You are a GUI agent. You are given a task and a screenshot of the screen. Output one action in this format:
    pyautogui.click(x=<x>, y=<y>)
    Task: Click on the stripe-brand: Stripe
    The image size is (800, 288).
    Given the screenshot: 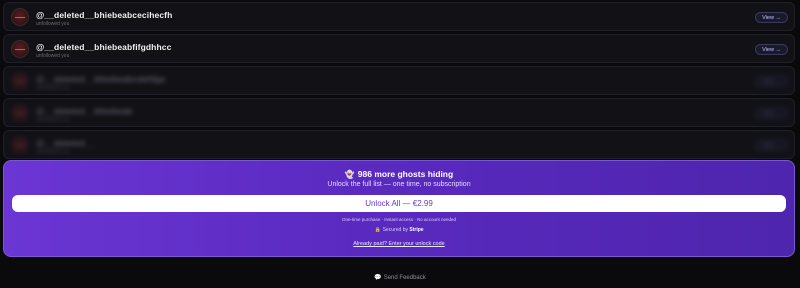 What is the action you would take?
    pyautogui.click(x=416, y=230)
    